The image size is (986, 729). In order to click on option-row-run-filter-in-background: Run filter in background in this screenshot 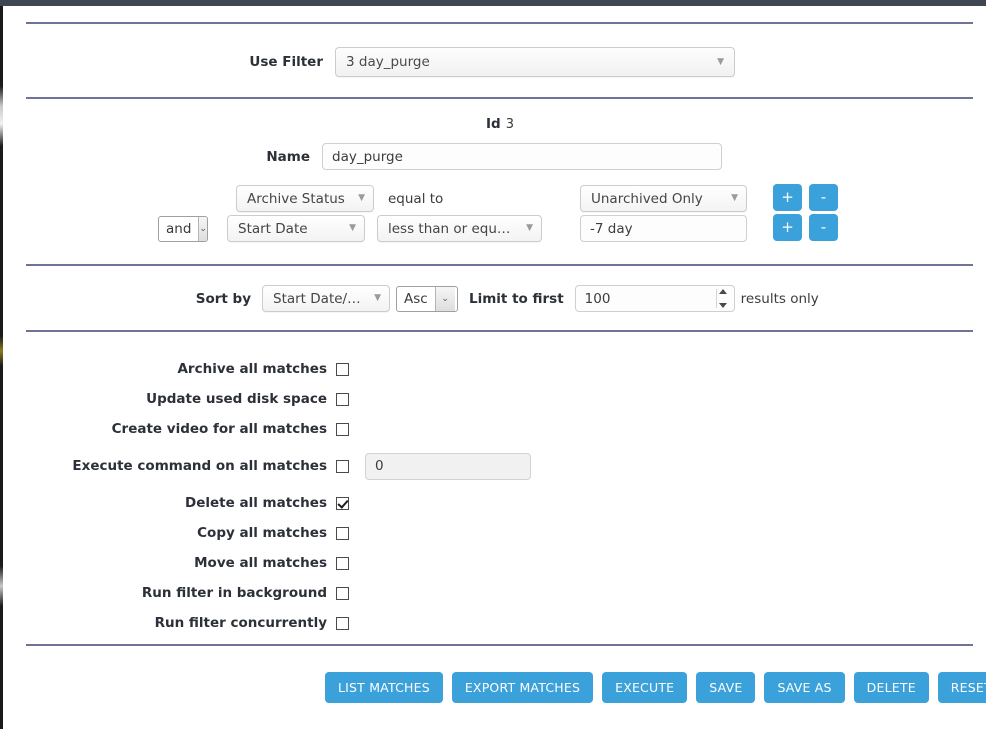, I will do `click(494, 593)`.